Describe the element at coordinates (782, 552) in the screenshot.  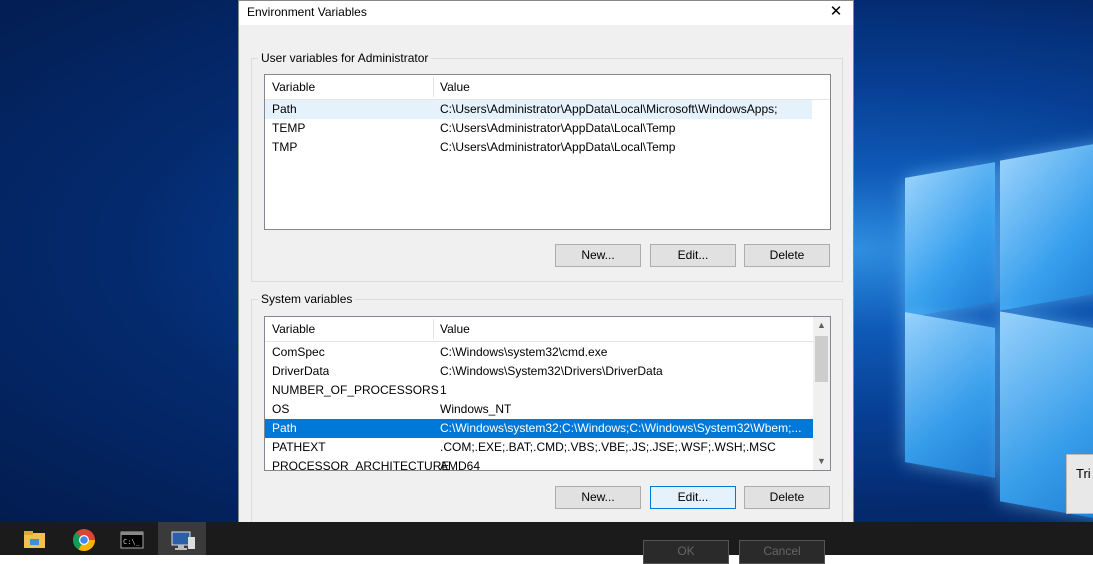
I see `cancel-button: Cancel` at that location.